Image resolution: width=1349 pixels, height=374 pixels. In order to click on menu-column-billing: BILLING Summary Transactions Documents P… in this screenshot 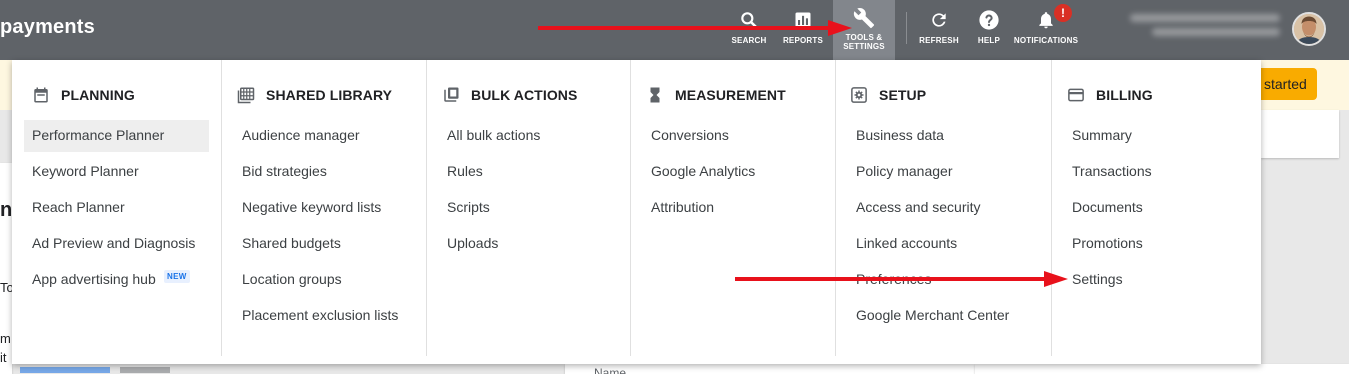, I will do `click(1156, 208)`.